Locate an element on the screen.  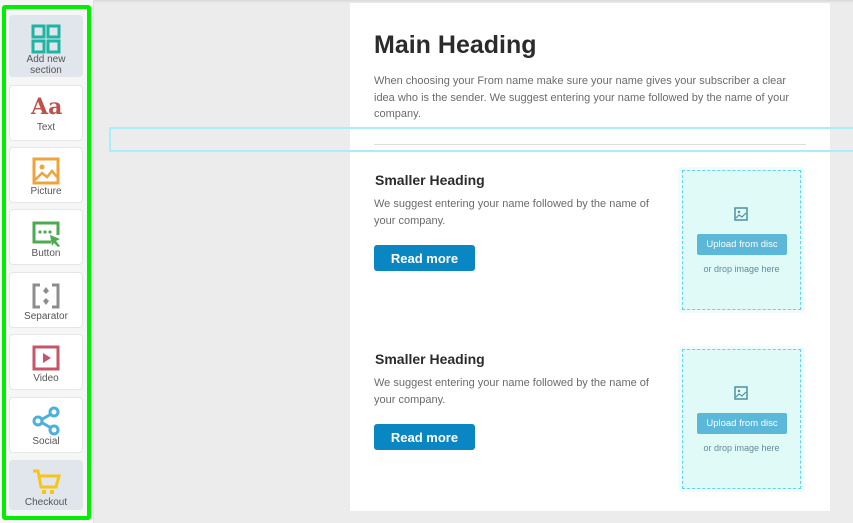
button-icon is located at coordinates (46, 234).